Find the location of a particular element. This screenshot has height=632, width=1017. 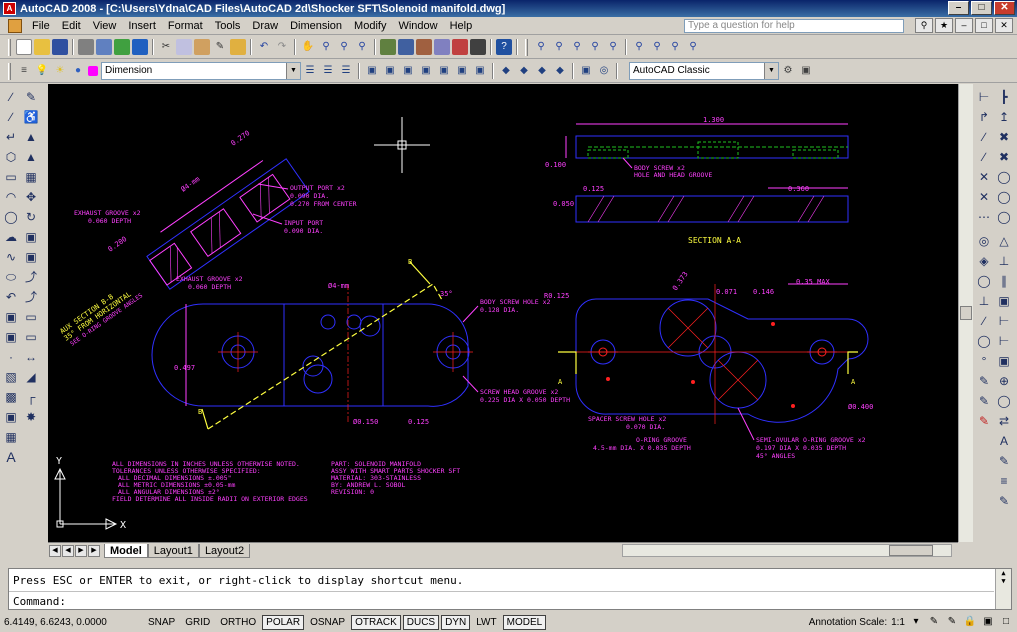

baseline-dimension-icon: ◯ is located at coordinates (984, 281).